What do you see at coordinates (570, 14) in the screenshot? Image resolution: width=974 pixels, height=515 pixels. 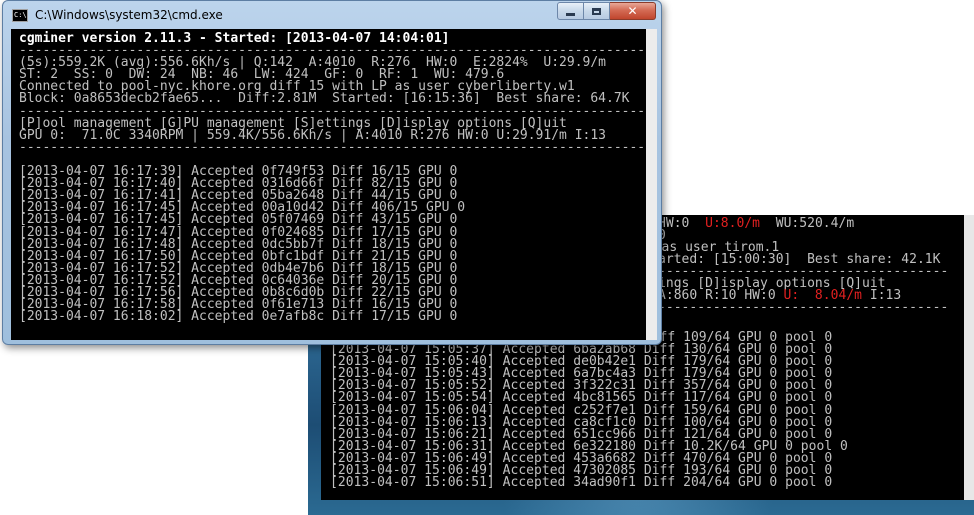 I see `minimize-icon` at bounding box center [570, 14].